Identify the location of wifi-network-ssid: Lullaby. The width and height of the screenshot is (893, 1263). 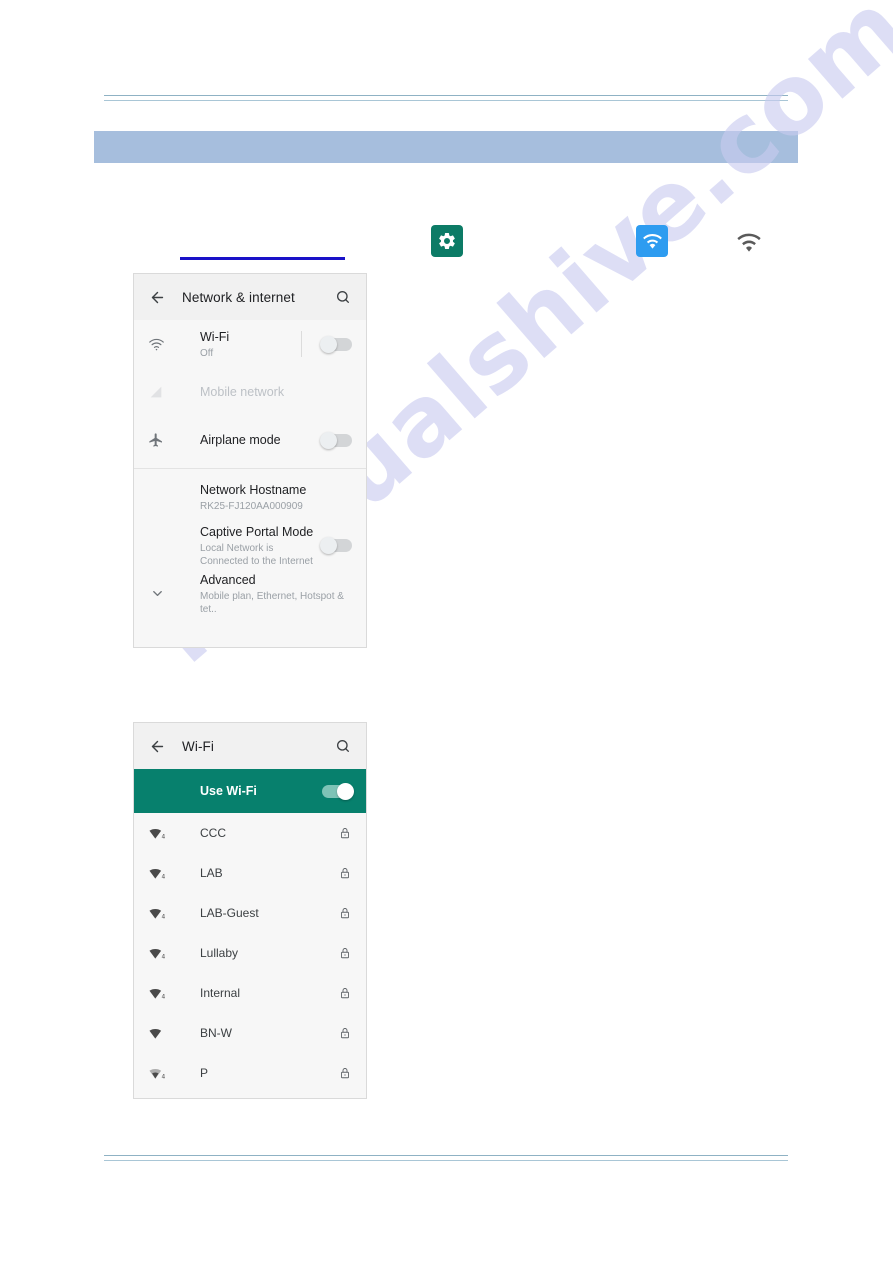
(219, 953).